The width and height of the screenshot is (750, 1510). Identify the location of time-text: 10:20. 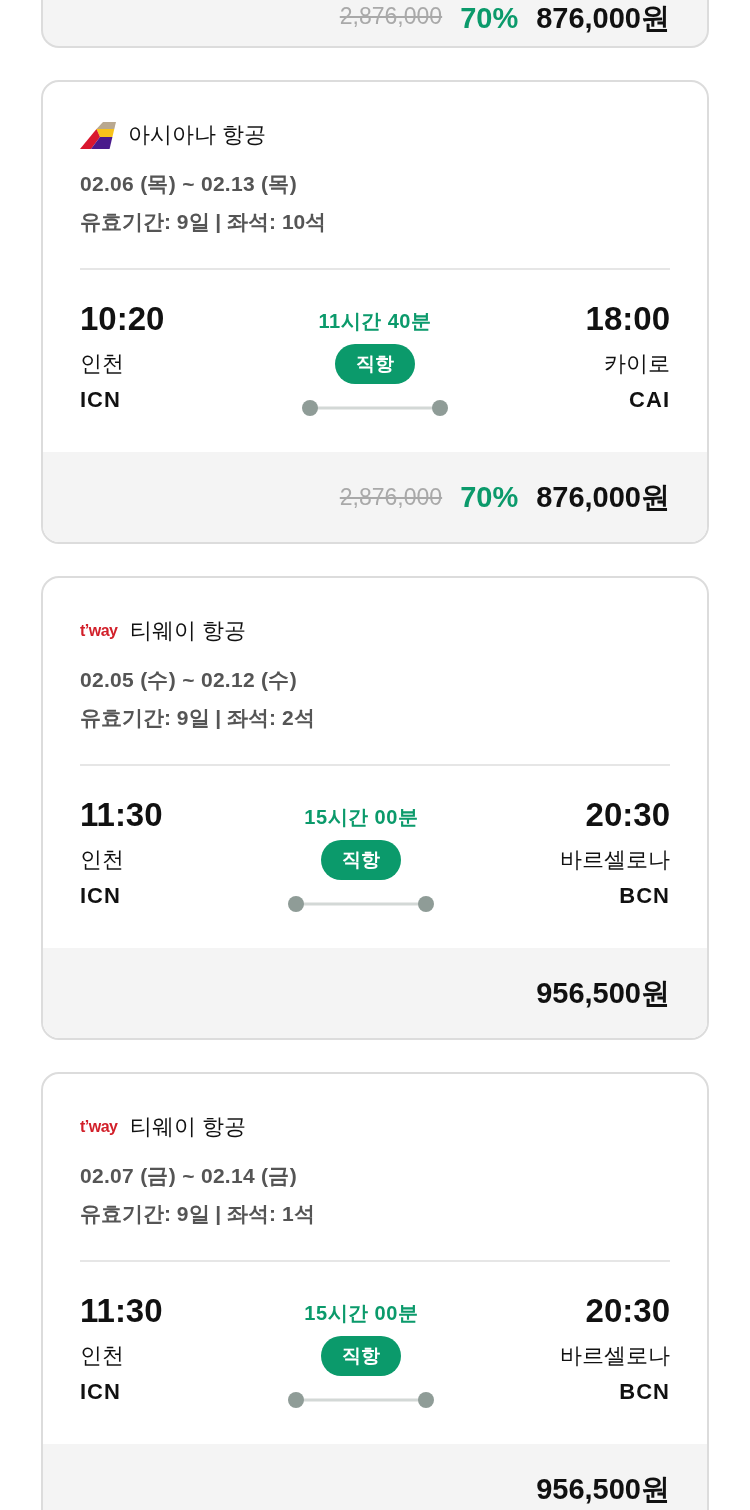
(122, 319).